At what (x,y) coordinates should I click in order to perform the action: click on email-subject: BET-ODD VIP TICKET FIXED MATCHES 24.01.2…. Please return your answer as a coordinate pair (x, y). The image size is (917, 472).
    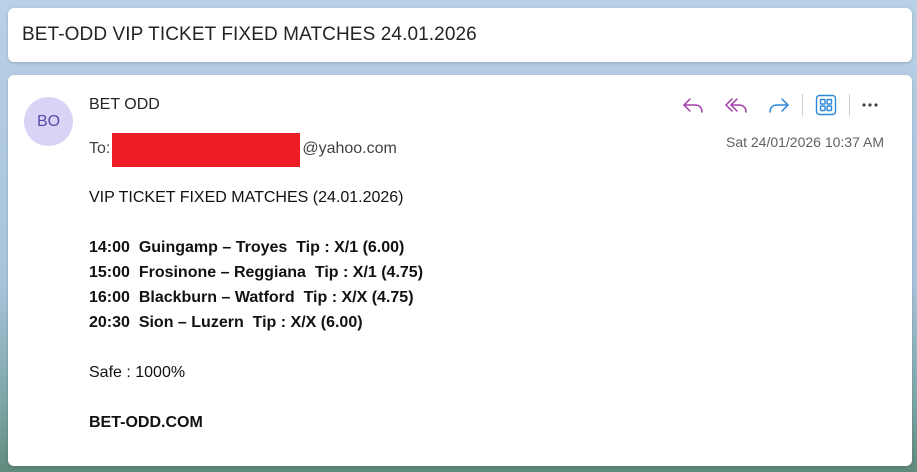
    Looking at the image, I should click on (249, 34).